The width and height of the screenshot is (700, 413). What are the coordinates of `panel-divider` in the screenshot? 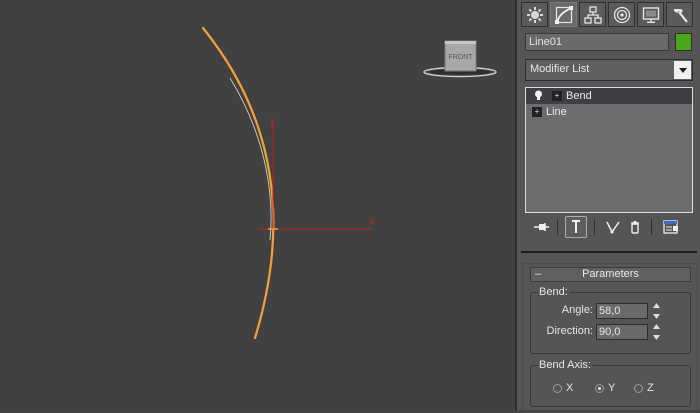 It's located at (609, 252).